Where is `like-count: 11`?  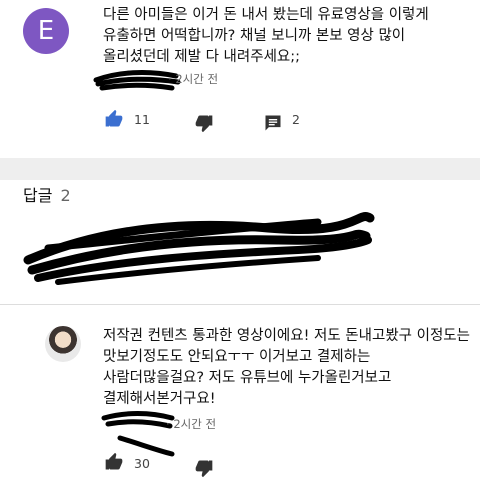 like-count: 11 is located at coordinates (142, 119).